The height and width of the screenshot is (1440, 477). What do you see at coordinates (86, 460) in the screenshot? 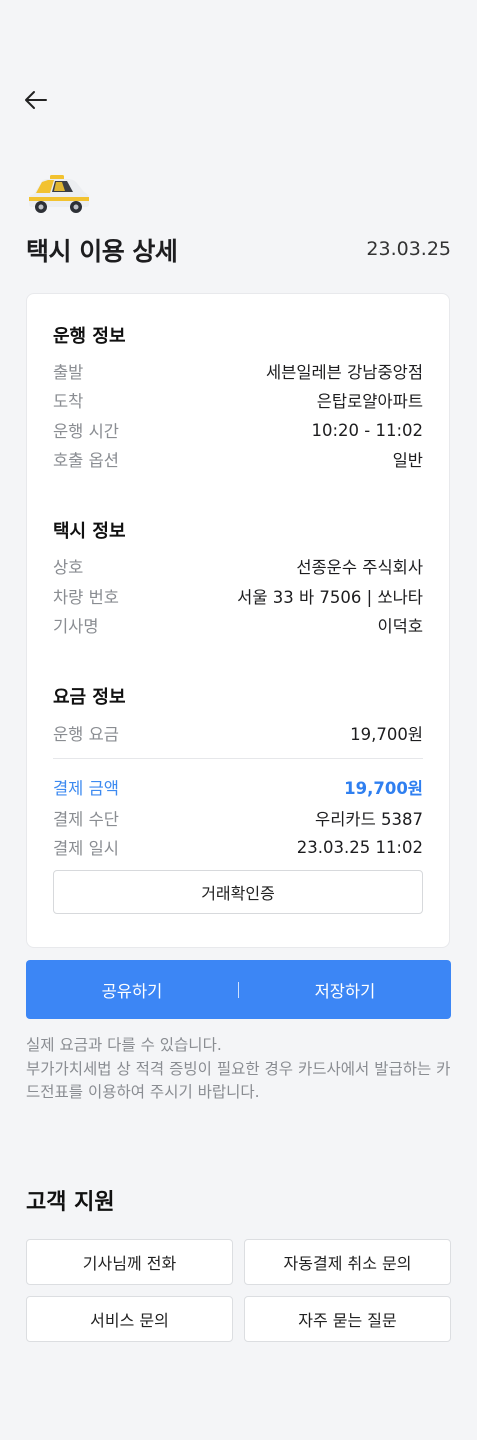
I see `row-label: 호출 옵션` at bounding box center [86, 460].